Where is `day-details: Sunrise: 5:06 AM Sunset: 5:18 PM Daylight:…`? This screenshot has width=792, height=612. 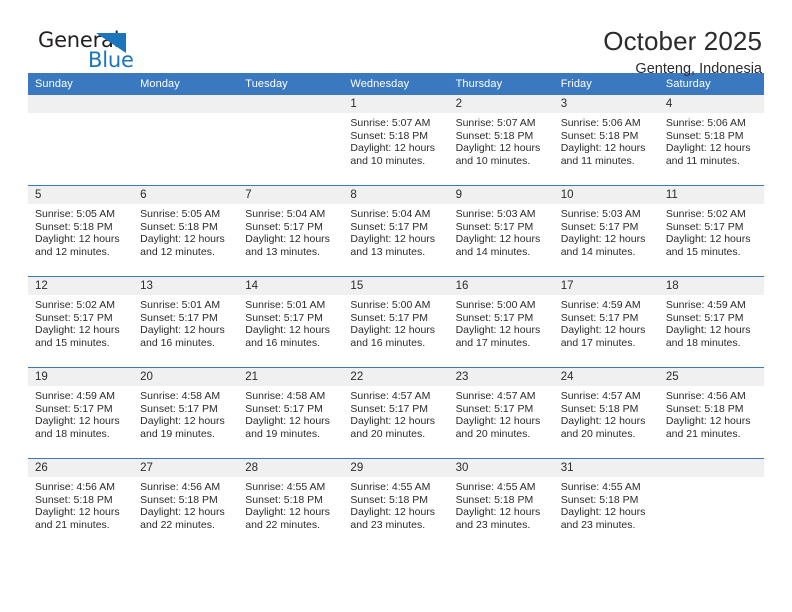 day-details: Sunrise: 5:06 AM Sunset: 5:18 PM Daylight:… is located at coordinates (606, 140).